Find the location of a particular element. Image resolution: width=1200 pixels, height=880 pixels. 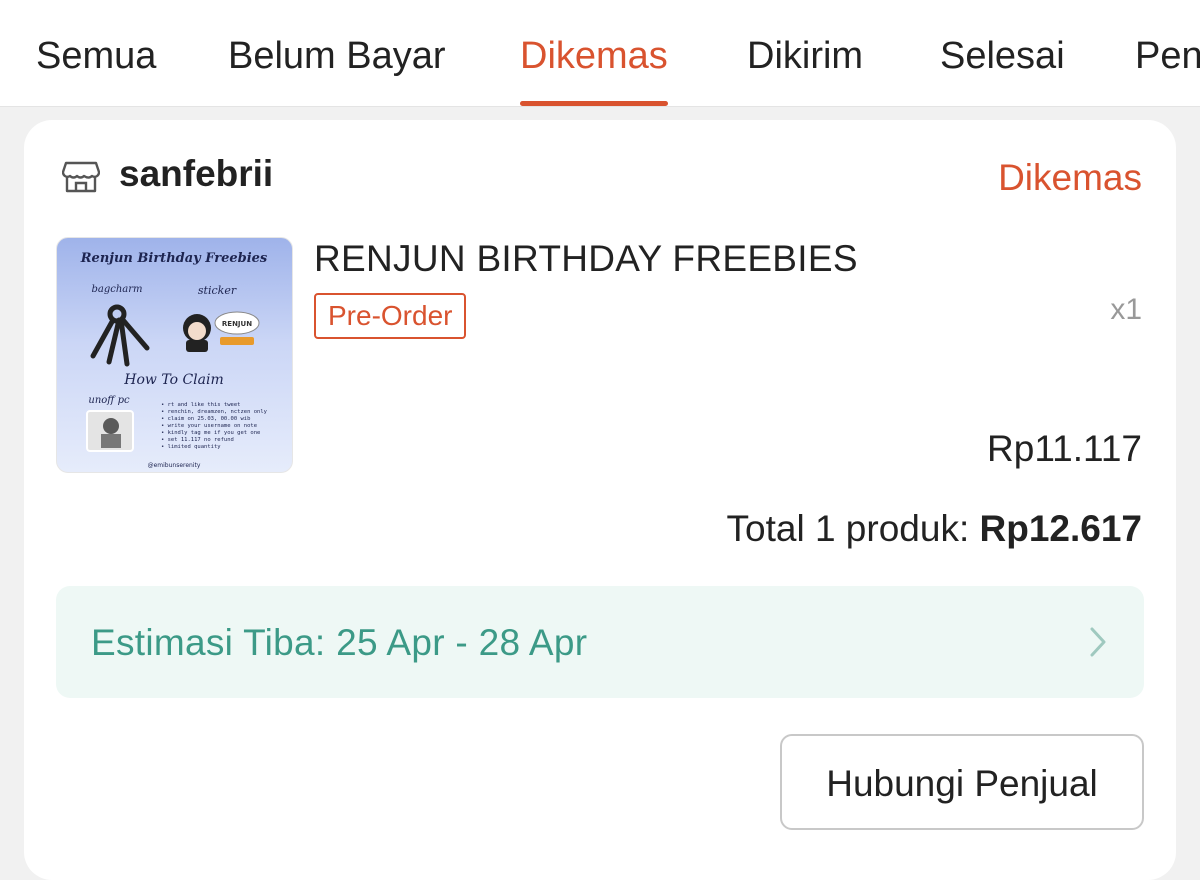

pre-order-badge: Pre-Order is located at coordinates (390, 316).